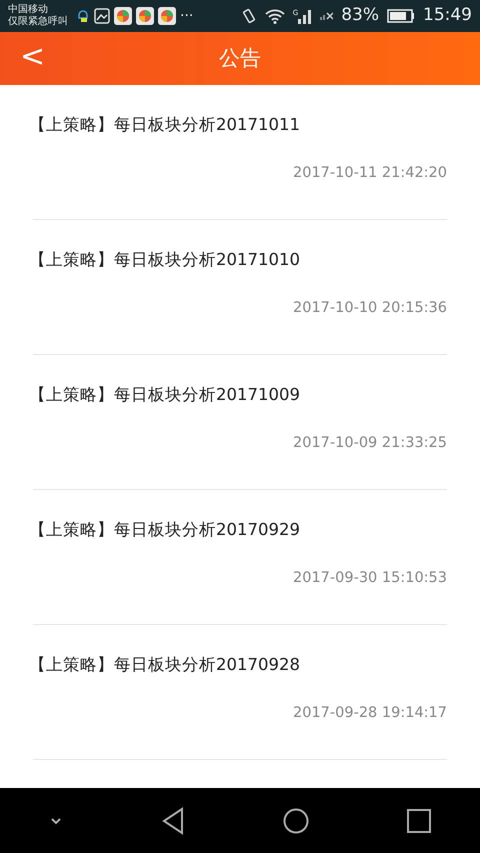  What do you see at coordinates (238, 260) in the screenshot?
I see `notice-title: 【上策略】每日板块分析20171010` at bounding box center [238, 260].